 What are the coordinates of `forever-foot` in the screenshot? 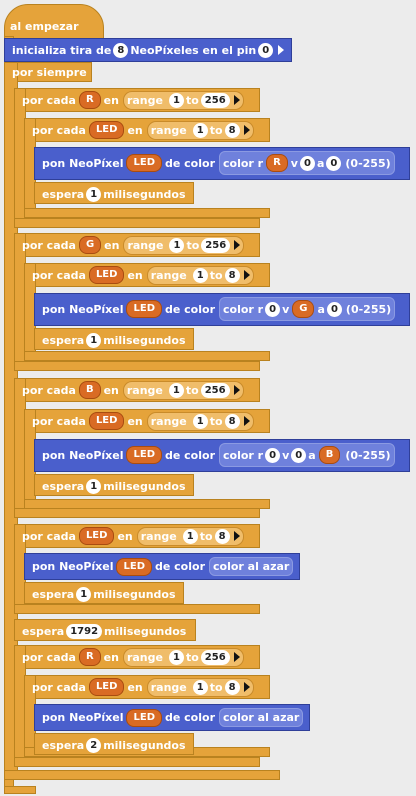 It's located at (142, 775).